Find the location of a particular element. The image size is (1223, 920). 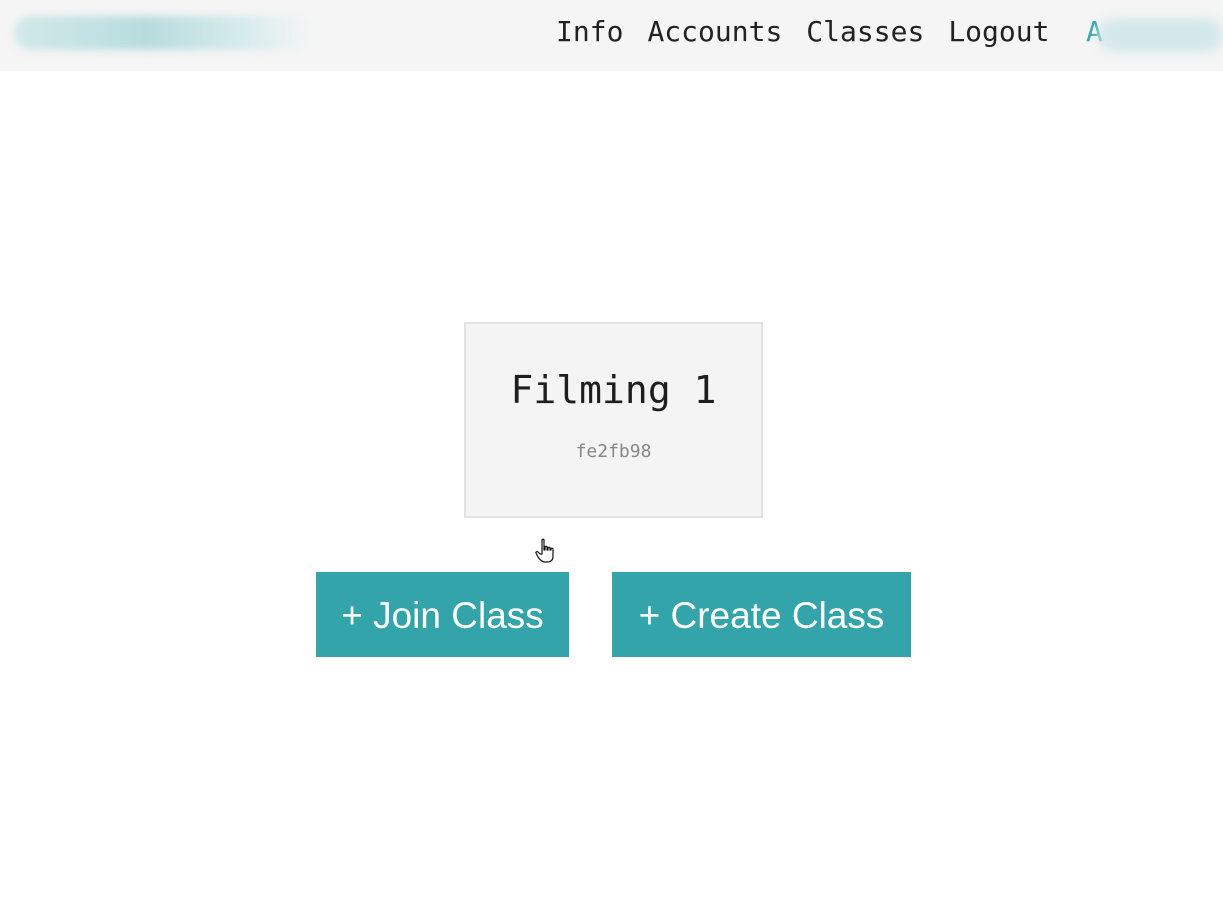

nav-user-redacted is located at coordinates (1160, 35).